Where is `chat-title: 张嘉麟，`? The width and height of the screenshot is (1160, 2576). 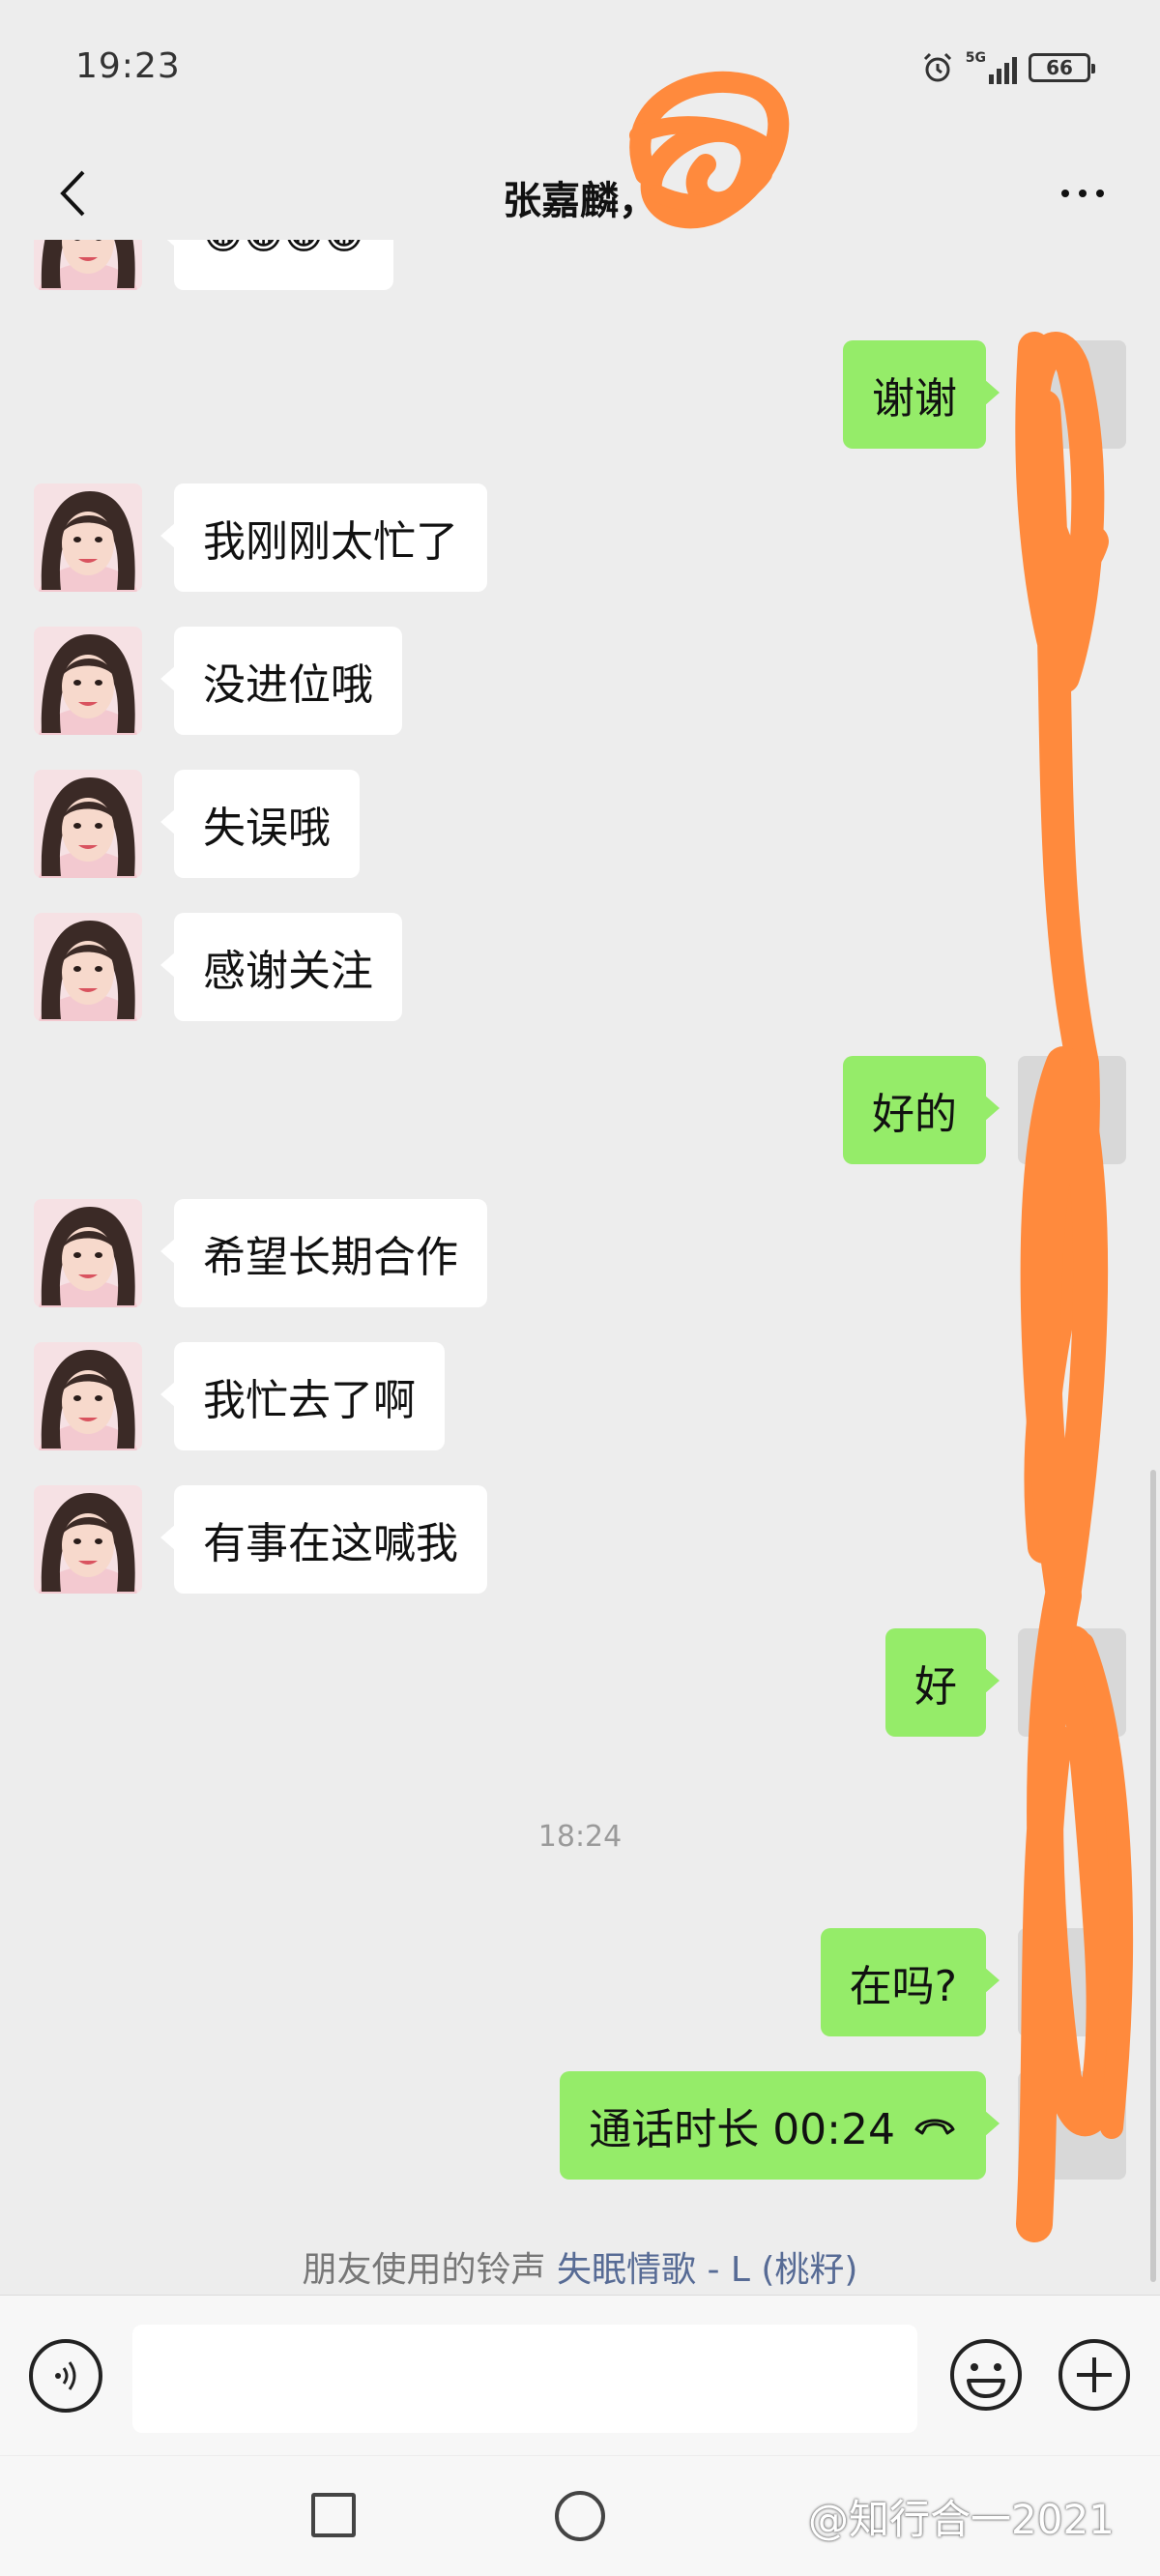
chat-title: 张嘉麟， is located at coordinates (580, 201).